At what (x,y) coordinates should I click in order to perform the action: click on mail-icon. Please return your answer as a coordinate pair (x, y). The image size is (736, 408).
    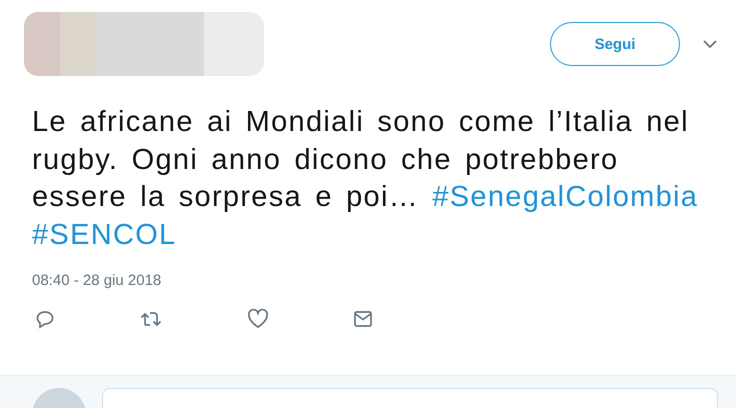
    Looking at the image, I should click on (363, 319).